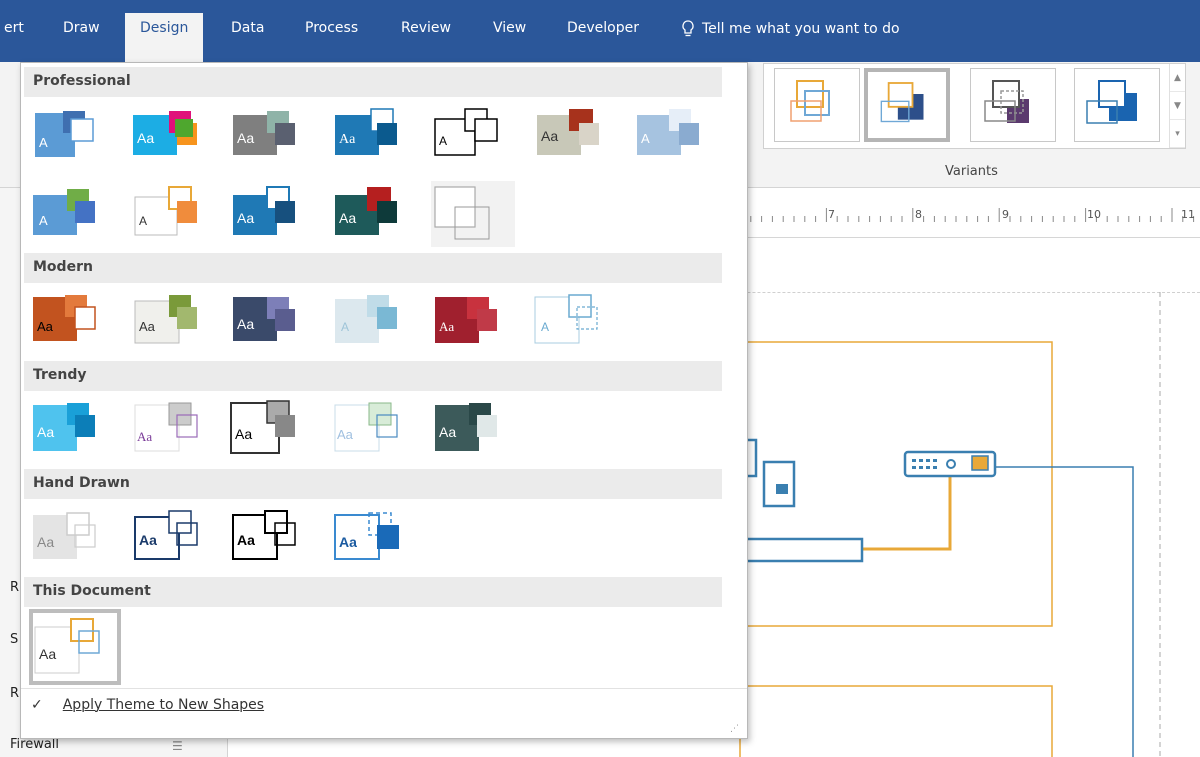  I want to click on theme-tile-current: Aa, so click(75, 647).